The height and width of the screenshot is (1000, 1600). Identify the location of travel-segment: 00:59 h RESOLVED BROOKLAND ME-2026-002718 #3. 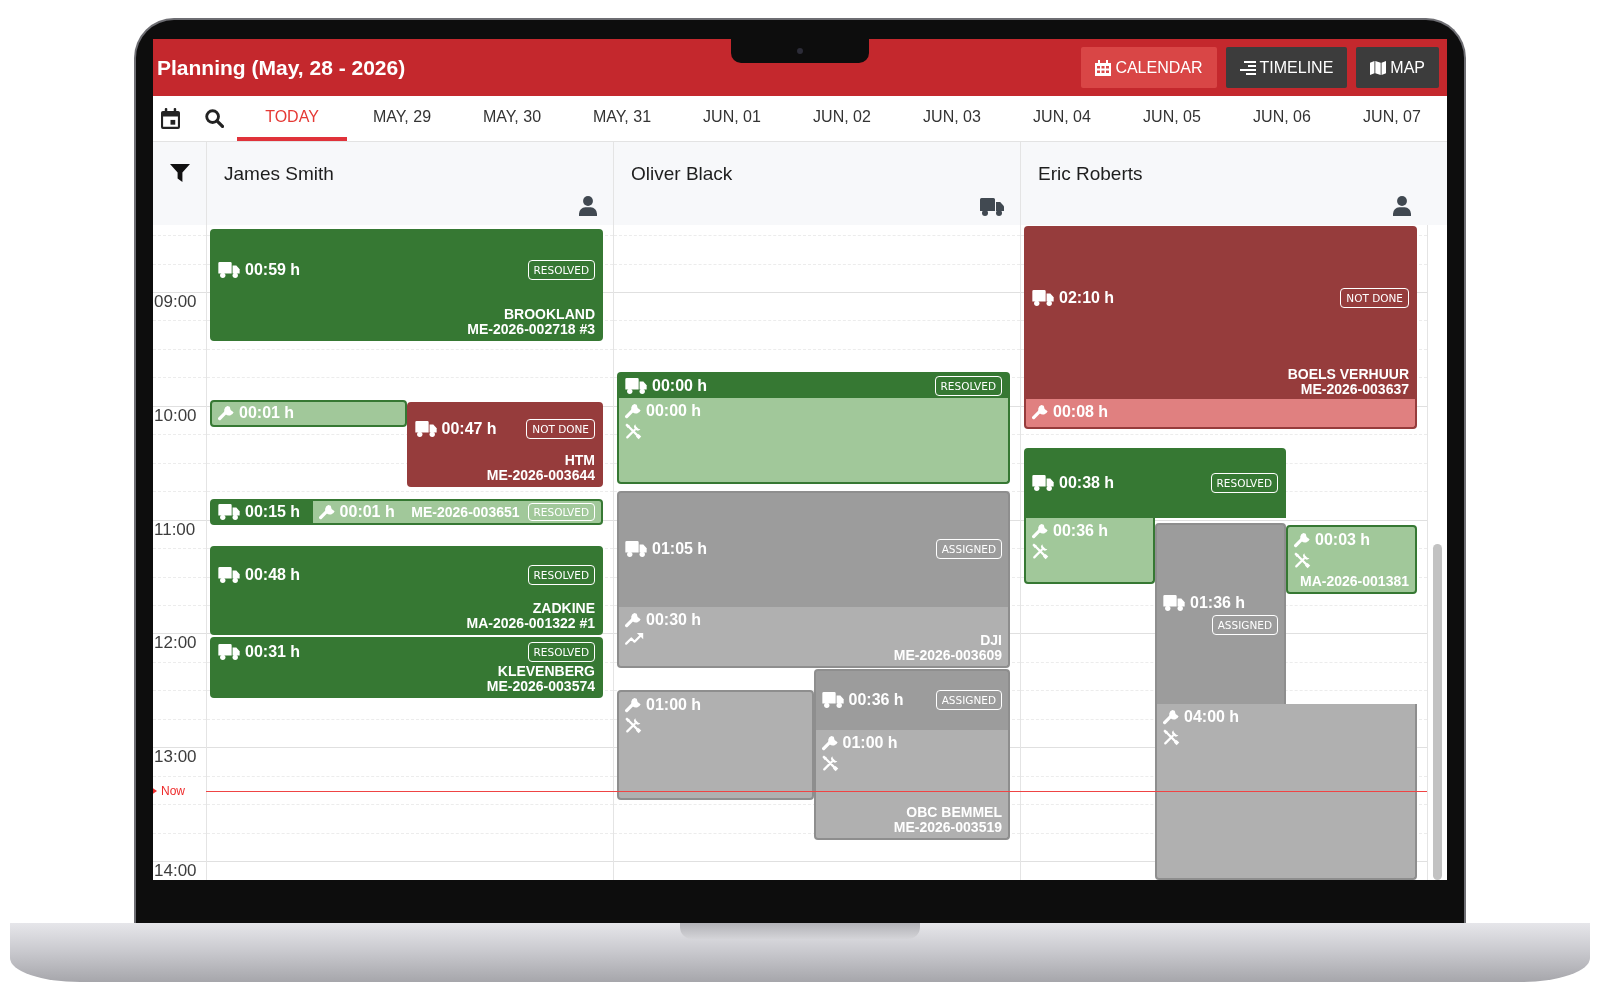
(406, 285).